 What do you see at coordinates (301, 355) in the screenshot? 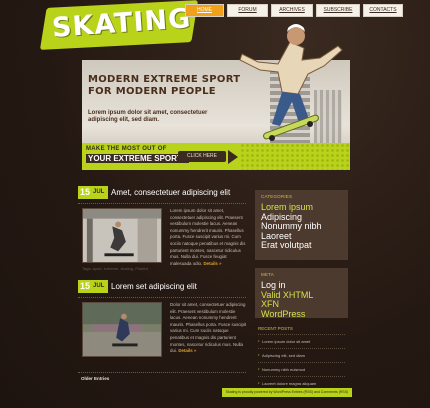
I see `recent-post-link: Adipiscing elit, sed diam` at bounding box center [301, 355].